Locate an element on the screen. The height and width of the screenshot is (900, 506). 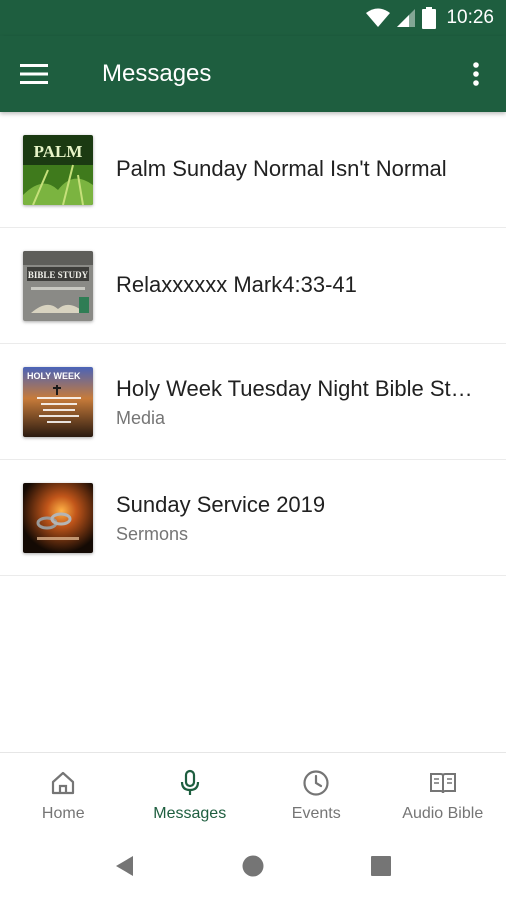
home-icon is located at coordinates (63, 783).